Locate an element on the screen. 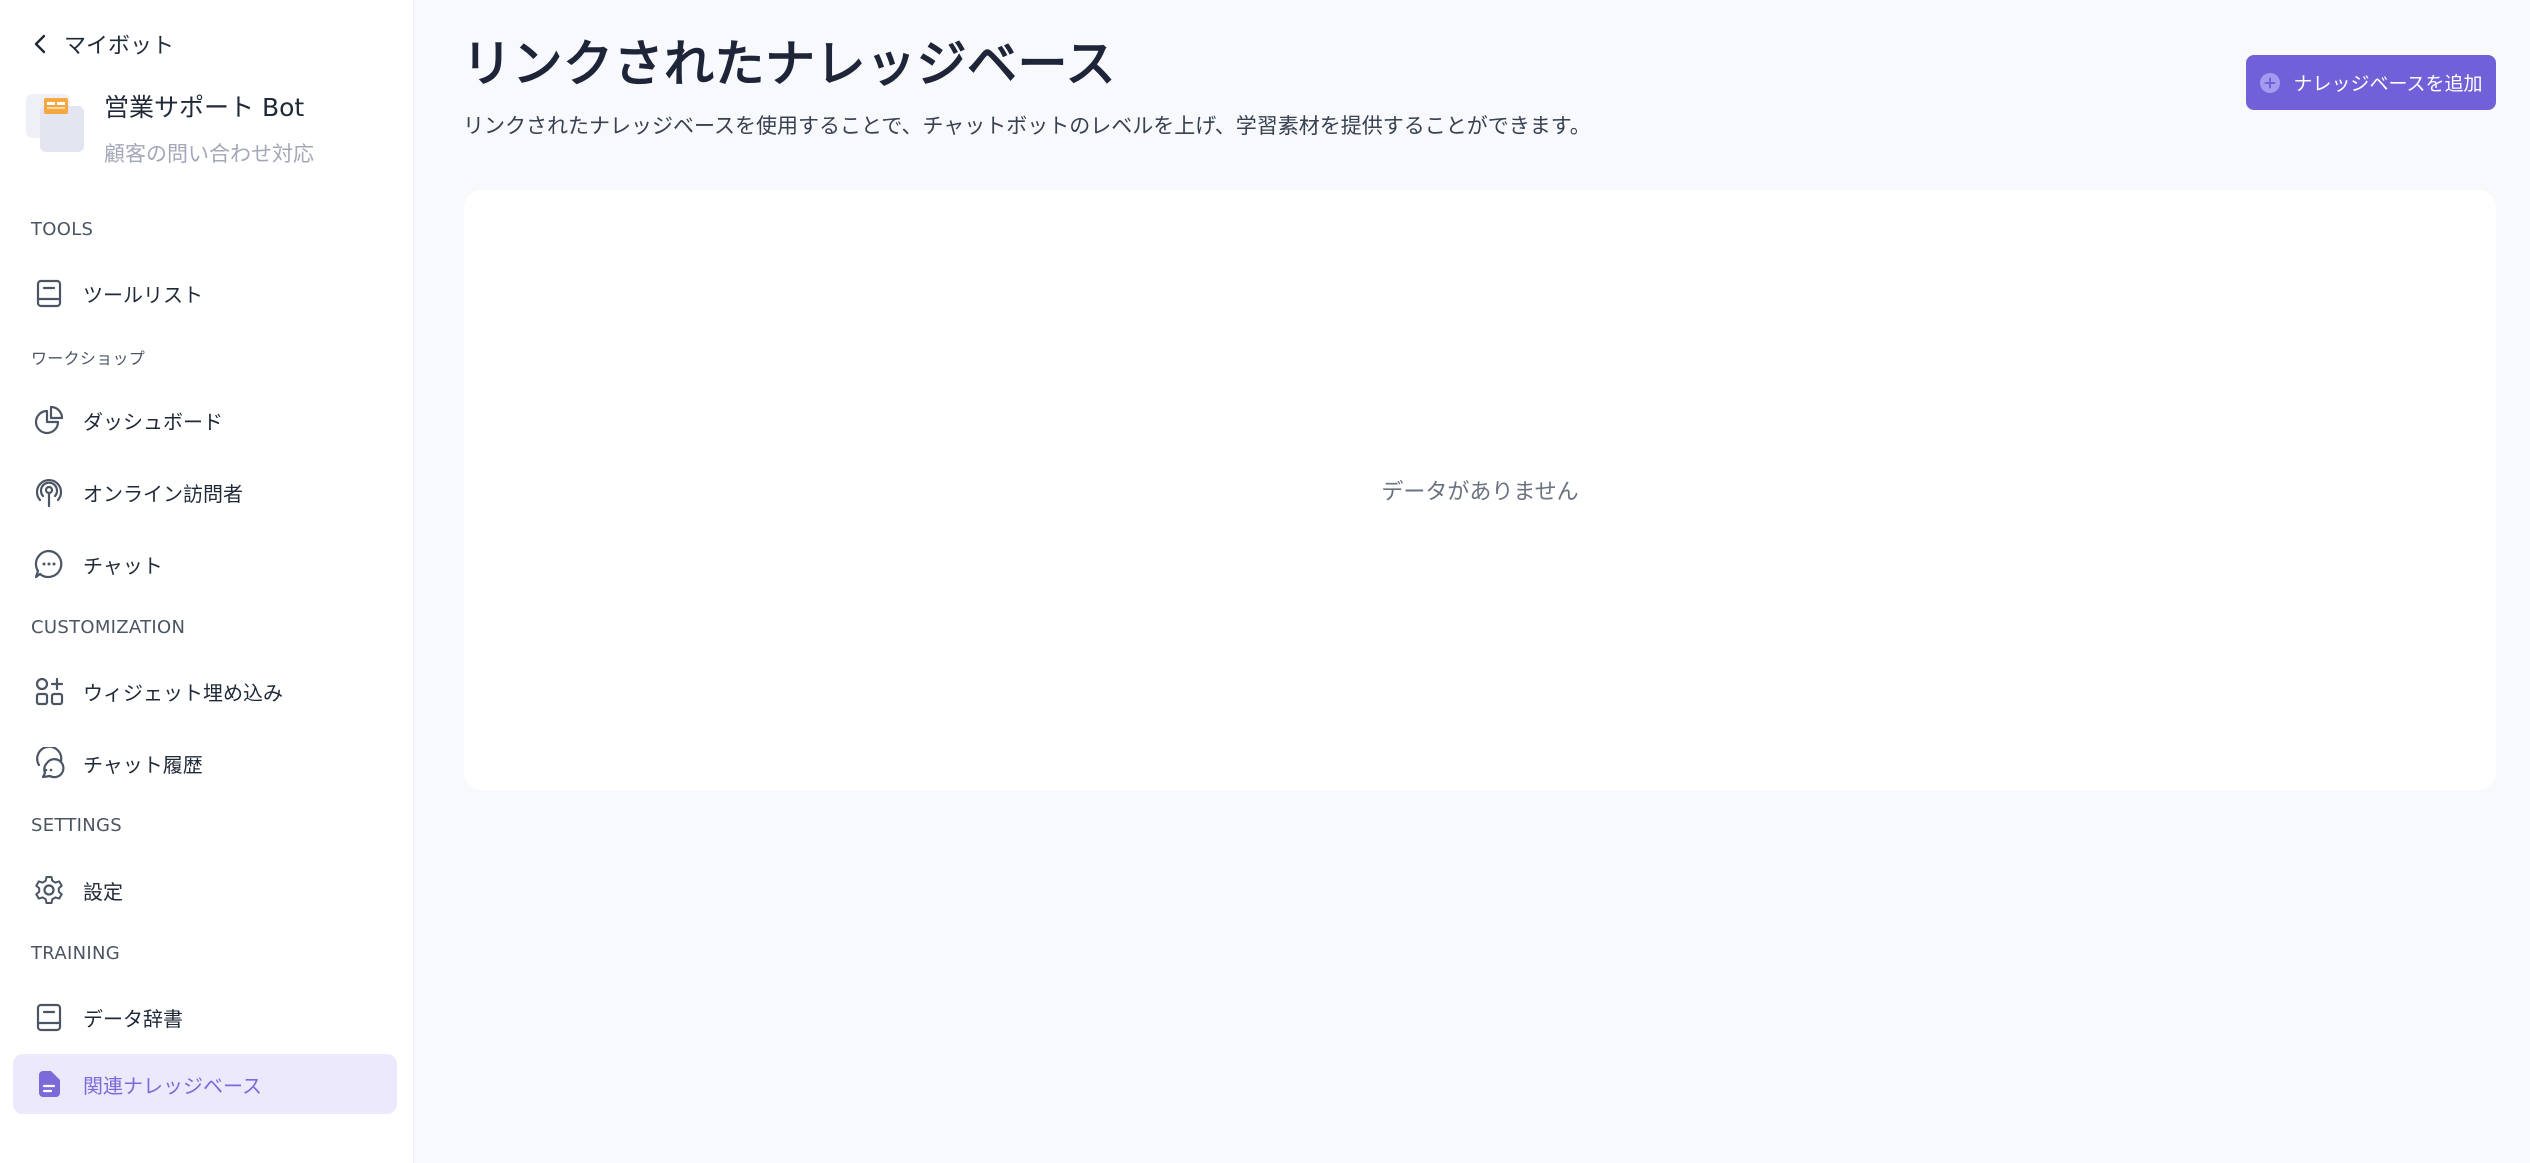 The height and width of the screenshot is (1163, 2530). page-title: リンクされたナレッジベース is located at coordinates (789, 64).